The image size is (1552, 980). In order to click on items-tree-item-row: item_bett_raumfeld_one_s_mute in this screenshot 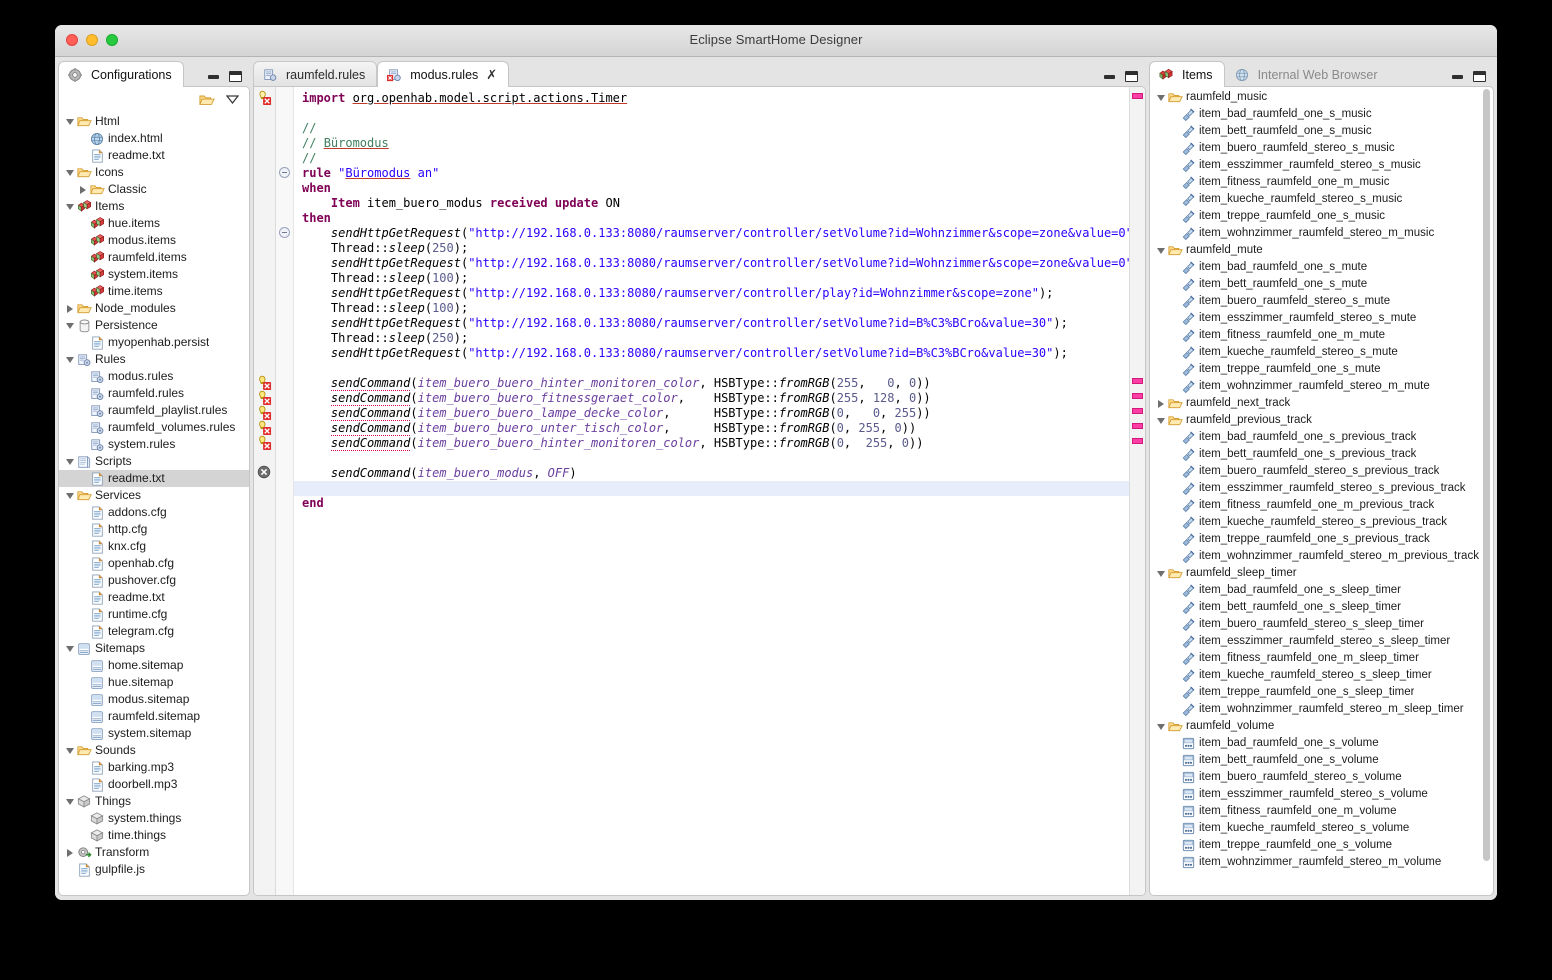, I will do `click(1321, 284)`.